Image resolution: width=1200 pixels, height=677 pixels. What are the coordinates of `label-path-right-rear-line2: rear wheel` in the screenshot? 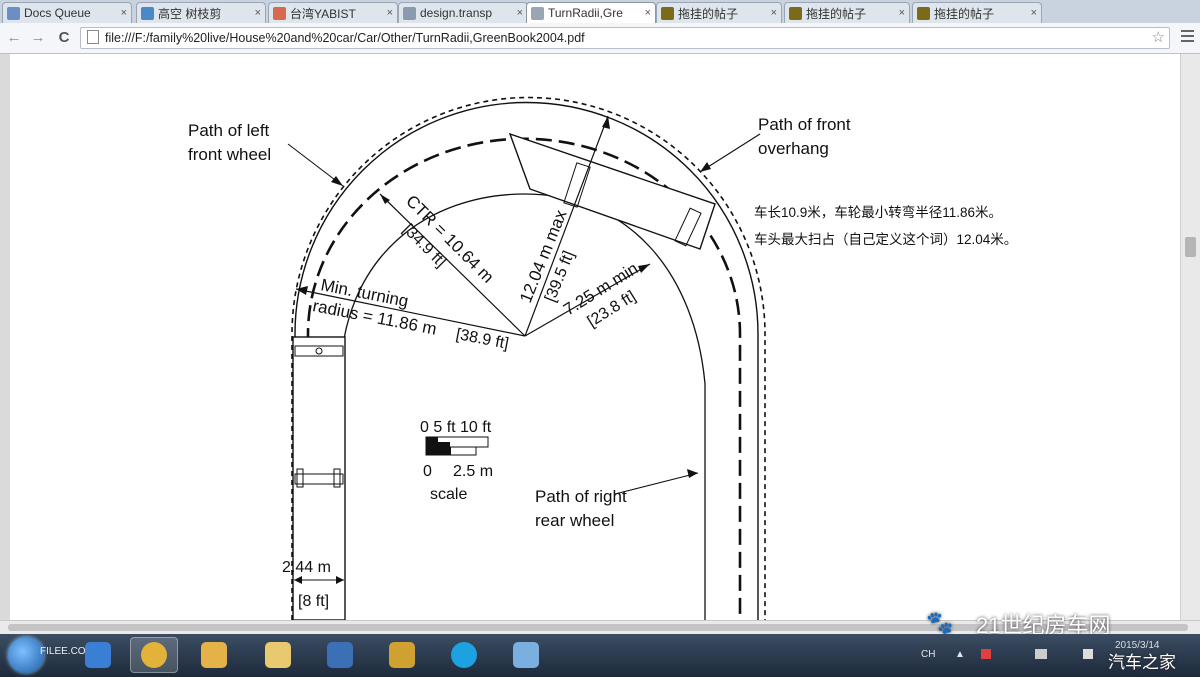 It's located at (574, 520).